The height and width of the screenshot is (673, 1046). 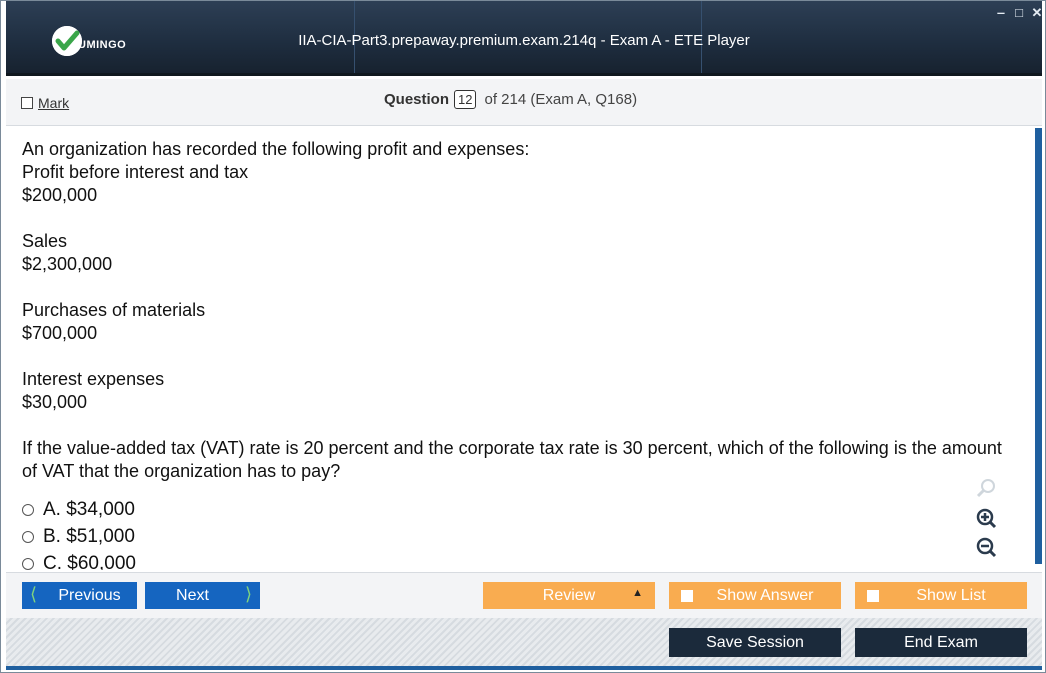 I want to click on minimize-icon: ‒, so click(x=1001, y=13).